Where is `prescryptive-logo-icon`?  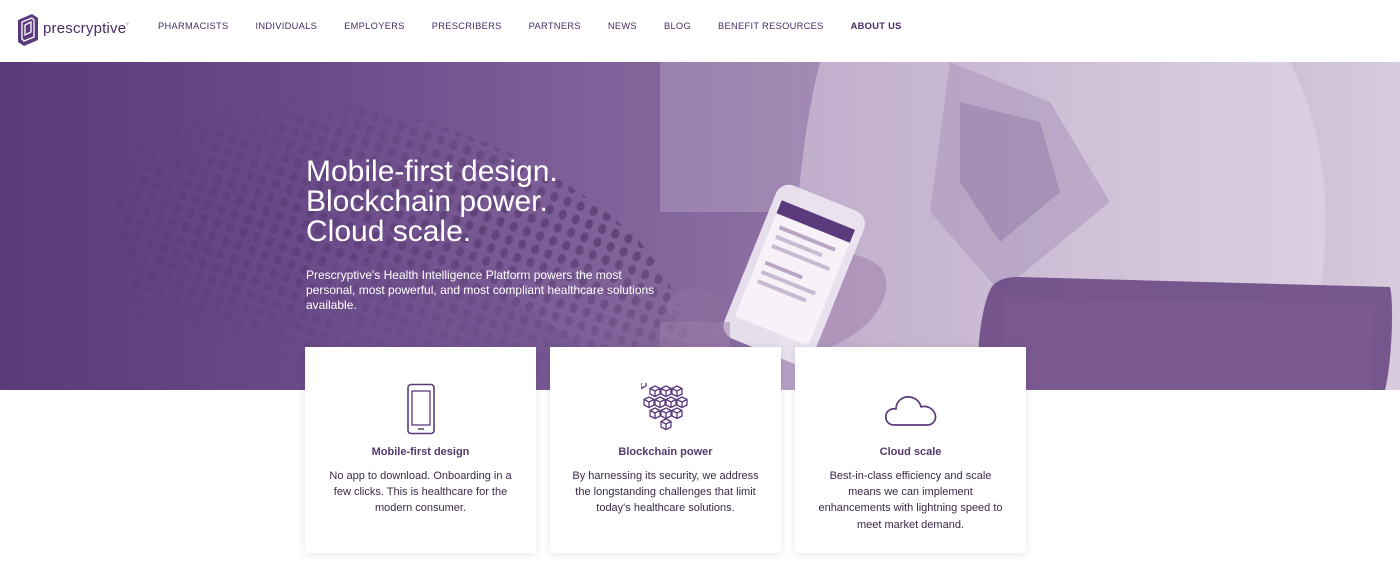 prescryptive-logo-icon is located at coordinates (28, 30).